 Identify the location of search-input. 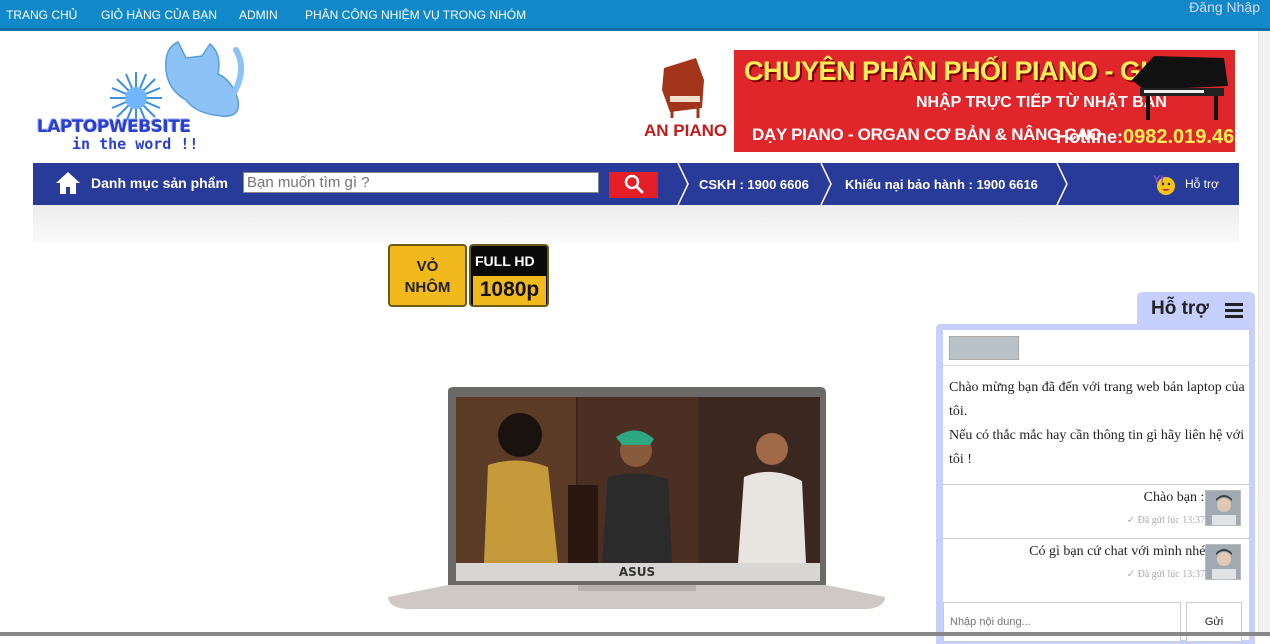
(421, 182).